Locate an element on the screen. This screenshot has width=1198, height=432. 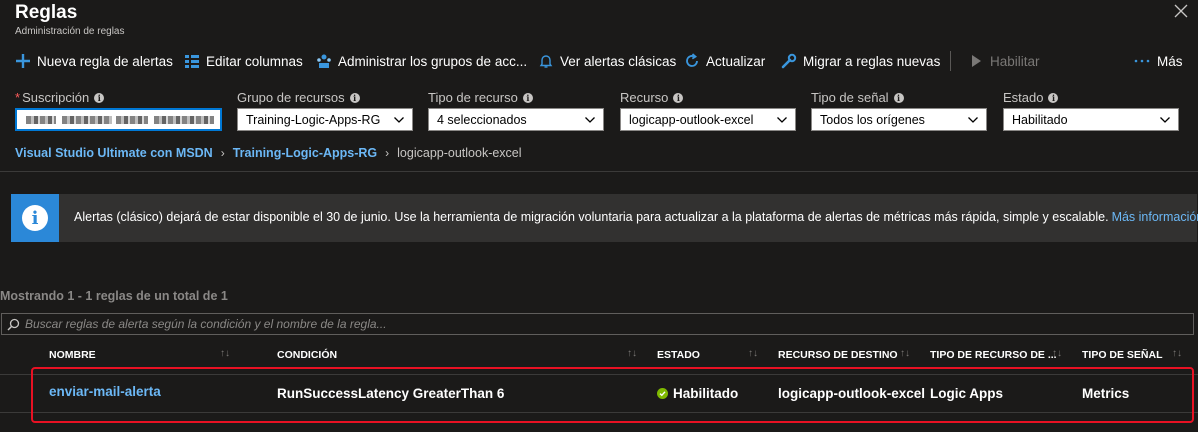
results-count: Mostrando 1 - 1 reglas de un total de 1 is located at coordinates (114, 296).